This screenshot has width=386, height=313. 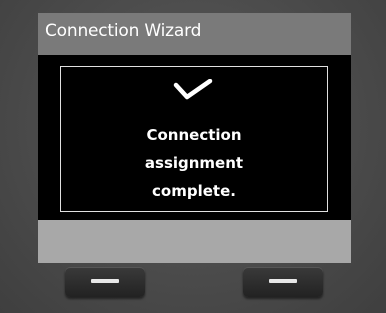 What do you see at coordinates (194, 163) in the screenshot?
I see `message-line-2: assignment` at bounding box center [194, 163].